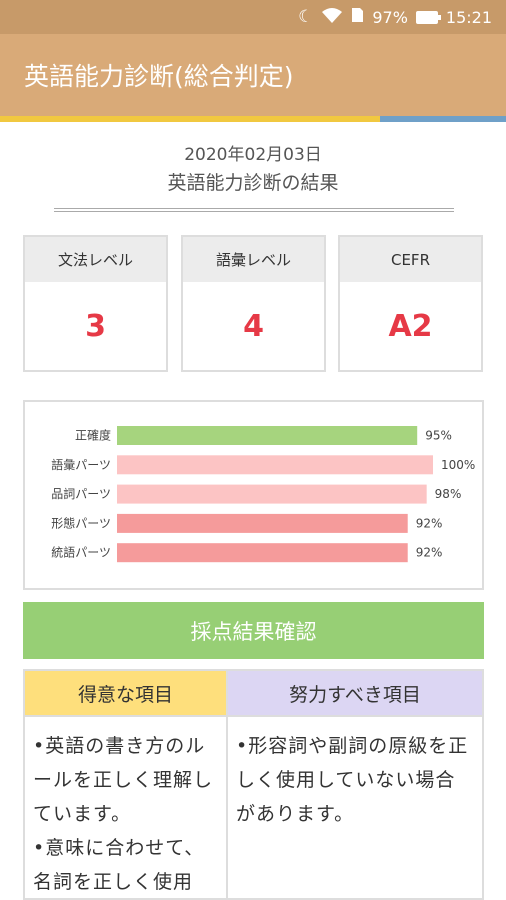 The width and height of the screenshot is (506, 900). Describe the element at coordinates (332, 17) in the screenshot. I see `wifi-icon` at that location.